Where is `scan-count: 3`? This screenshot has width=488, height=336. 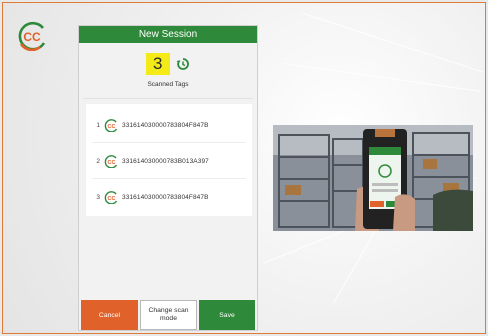 scan-count: 3 is located at coordinates (157, 64).